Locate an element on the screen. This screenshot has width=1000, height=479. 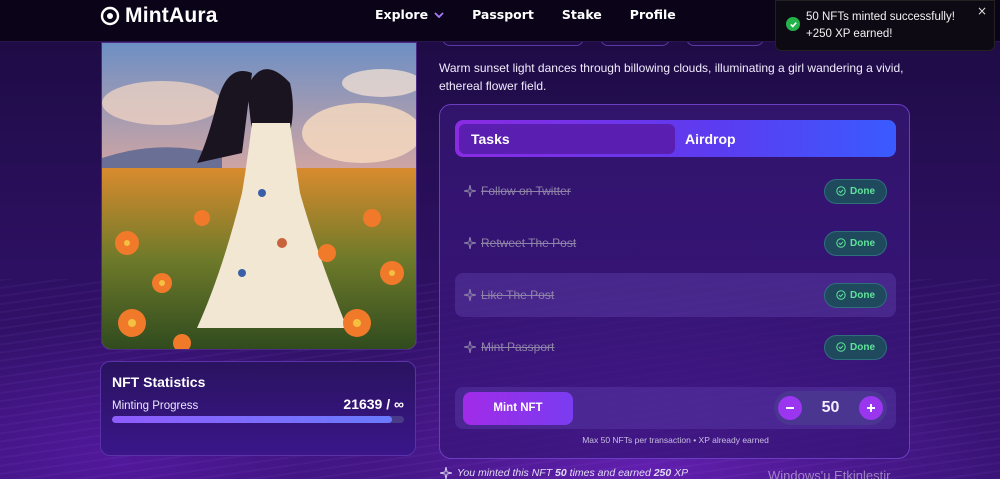
minting-progress-bar is located at coordinates (258, 419).